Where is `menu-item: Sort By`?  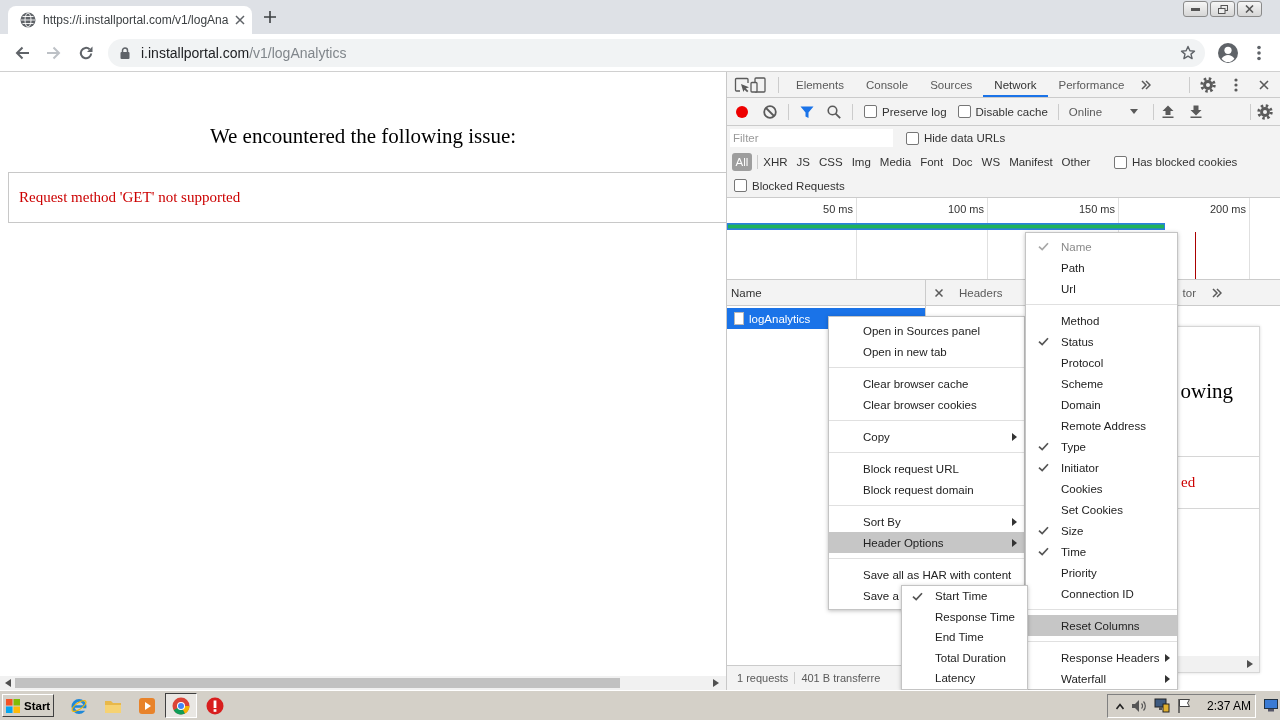 menu-item: Sort By is located at coordinates (926, 521).